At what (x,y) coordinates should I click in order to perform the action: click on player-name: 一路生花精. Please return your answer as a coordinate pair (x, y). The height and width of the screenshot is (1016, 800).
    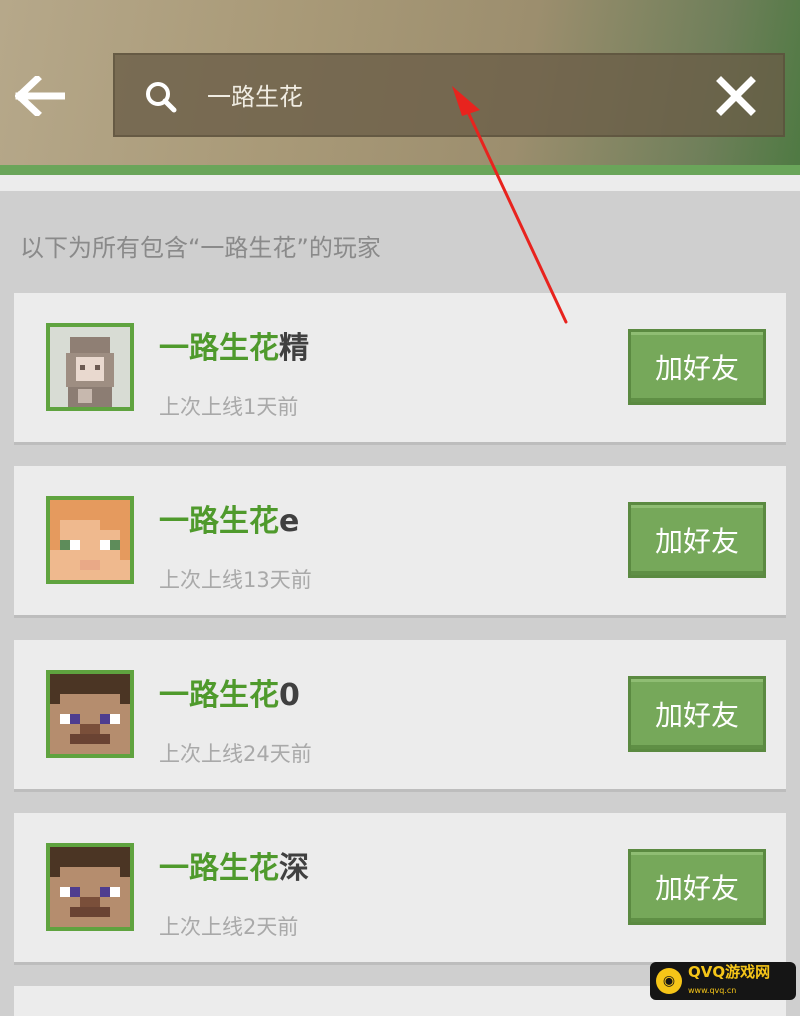
    Looking at the image, I should click on (234, 348).